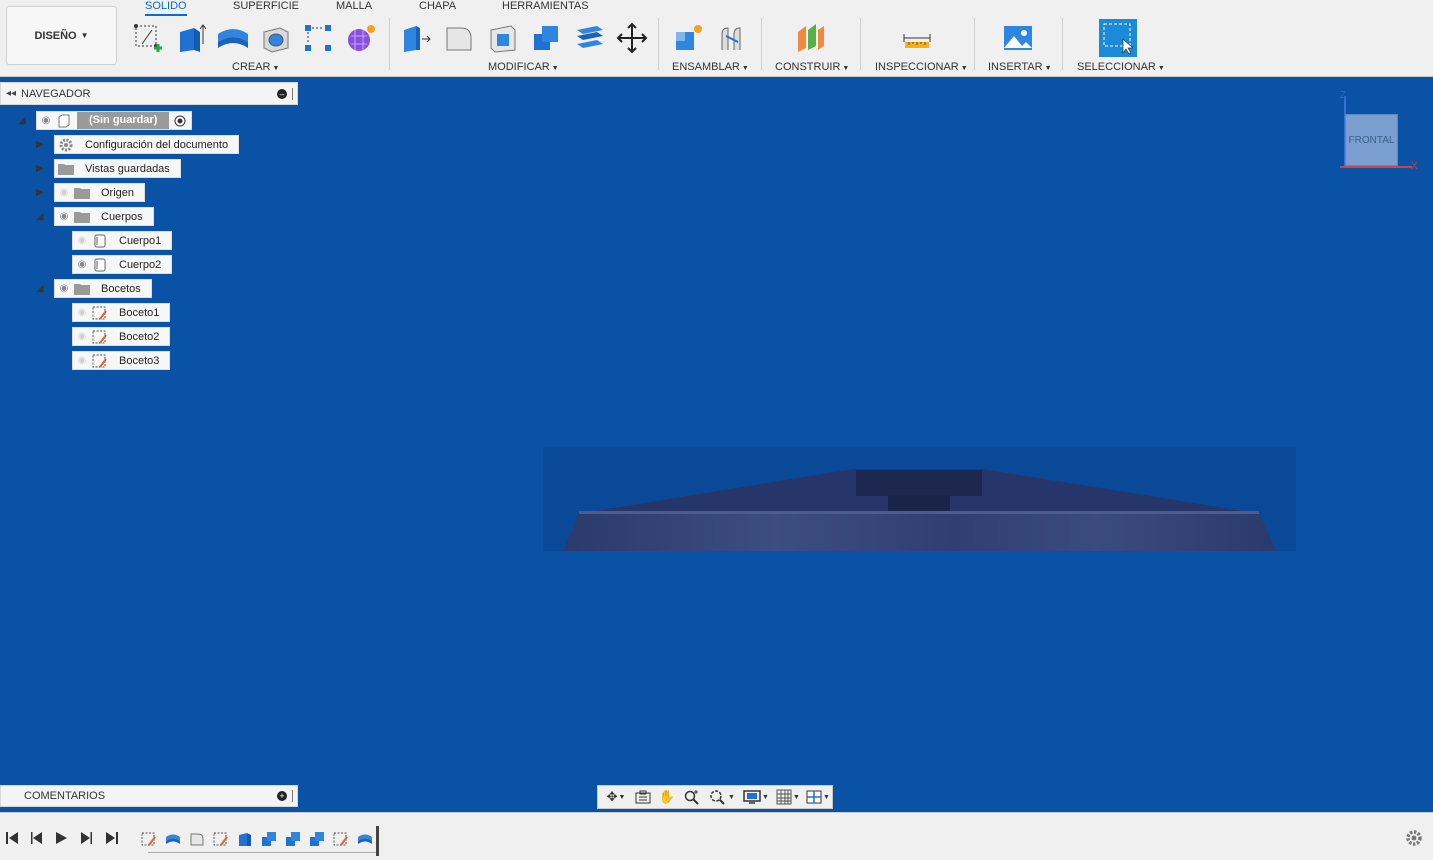 The width and height of the screenshot is (1433, 860). I want to click on last-step-button, so click(112, 838).